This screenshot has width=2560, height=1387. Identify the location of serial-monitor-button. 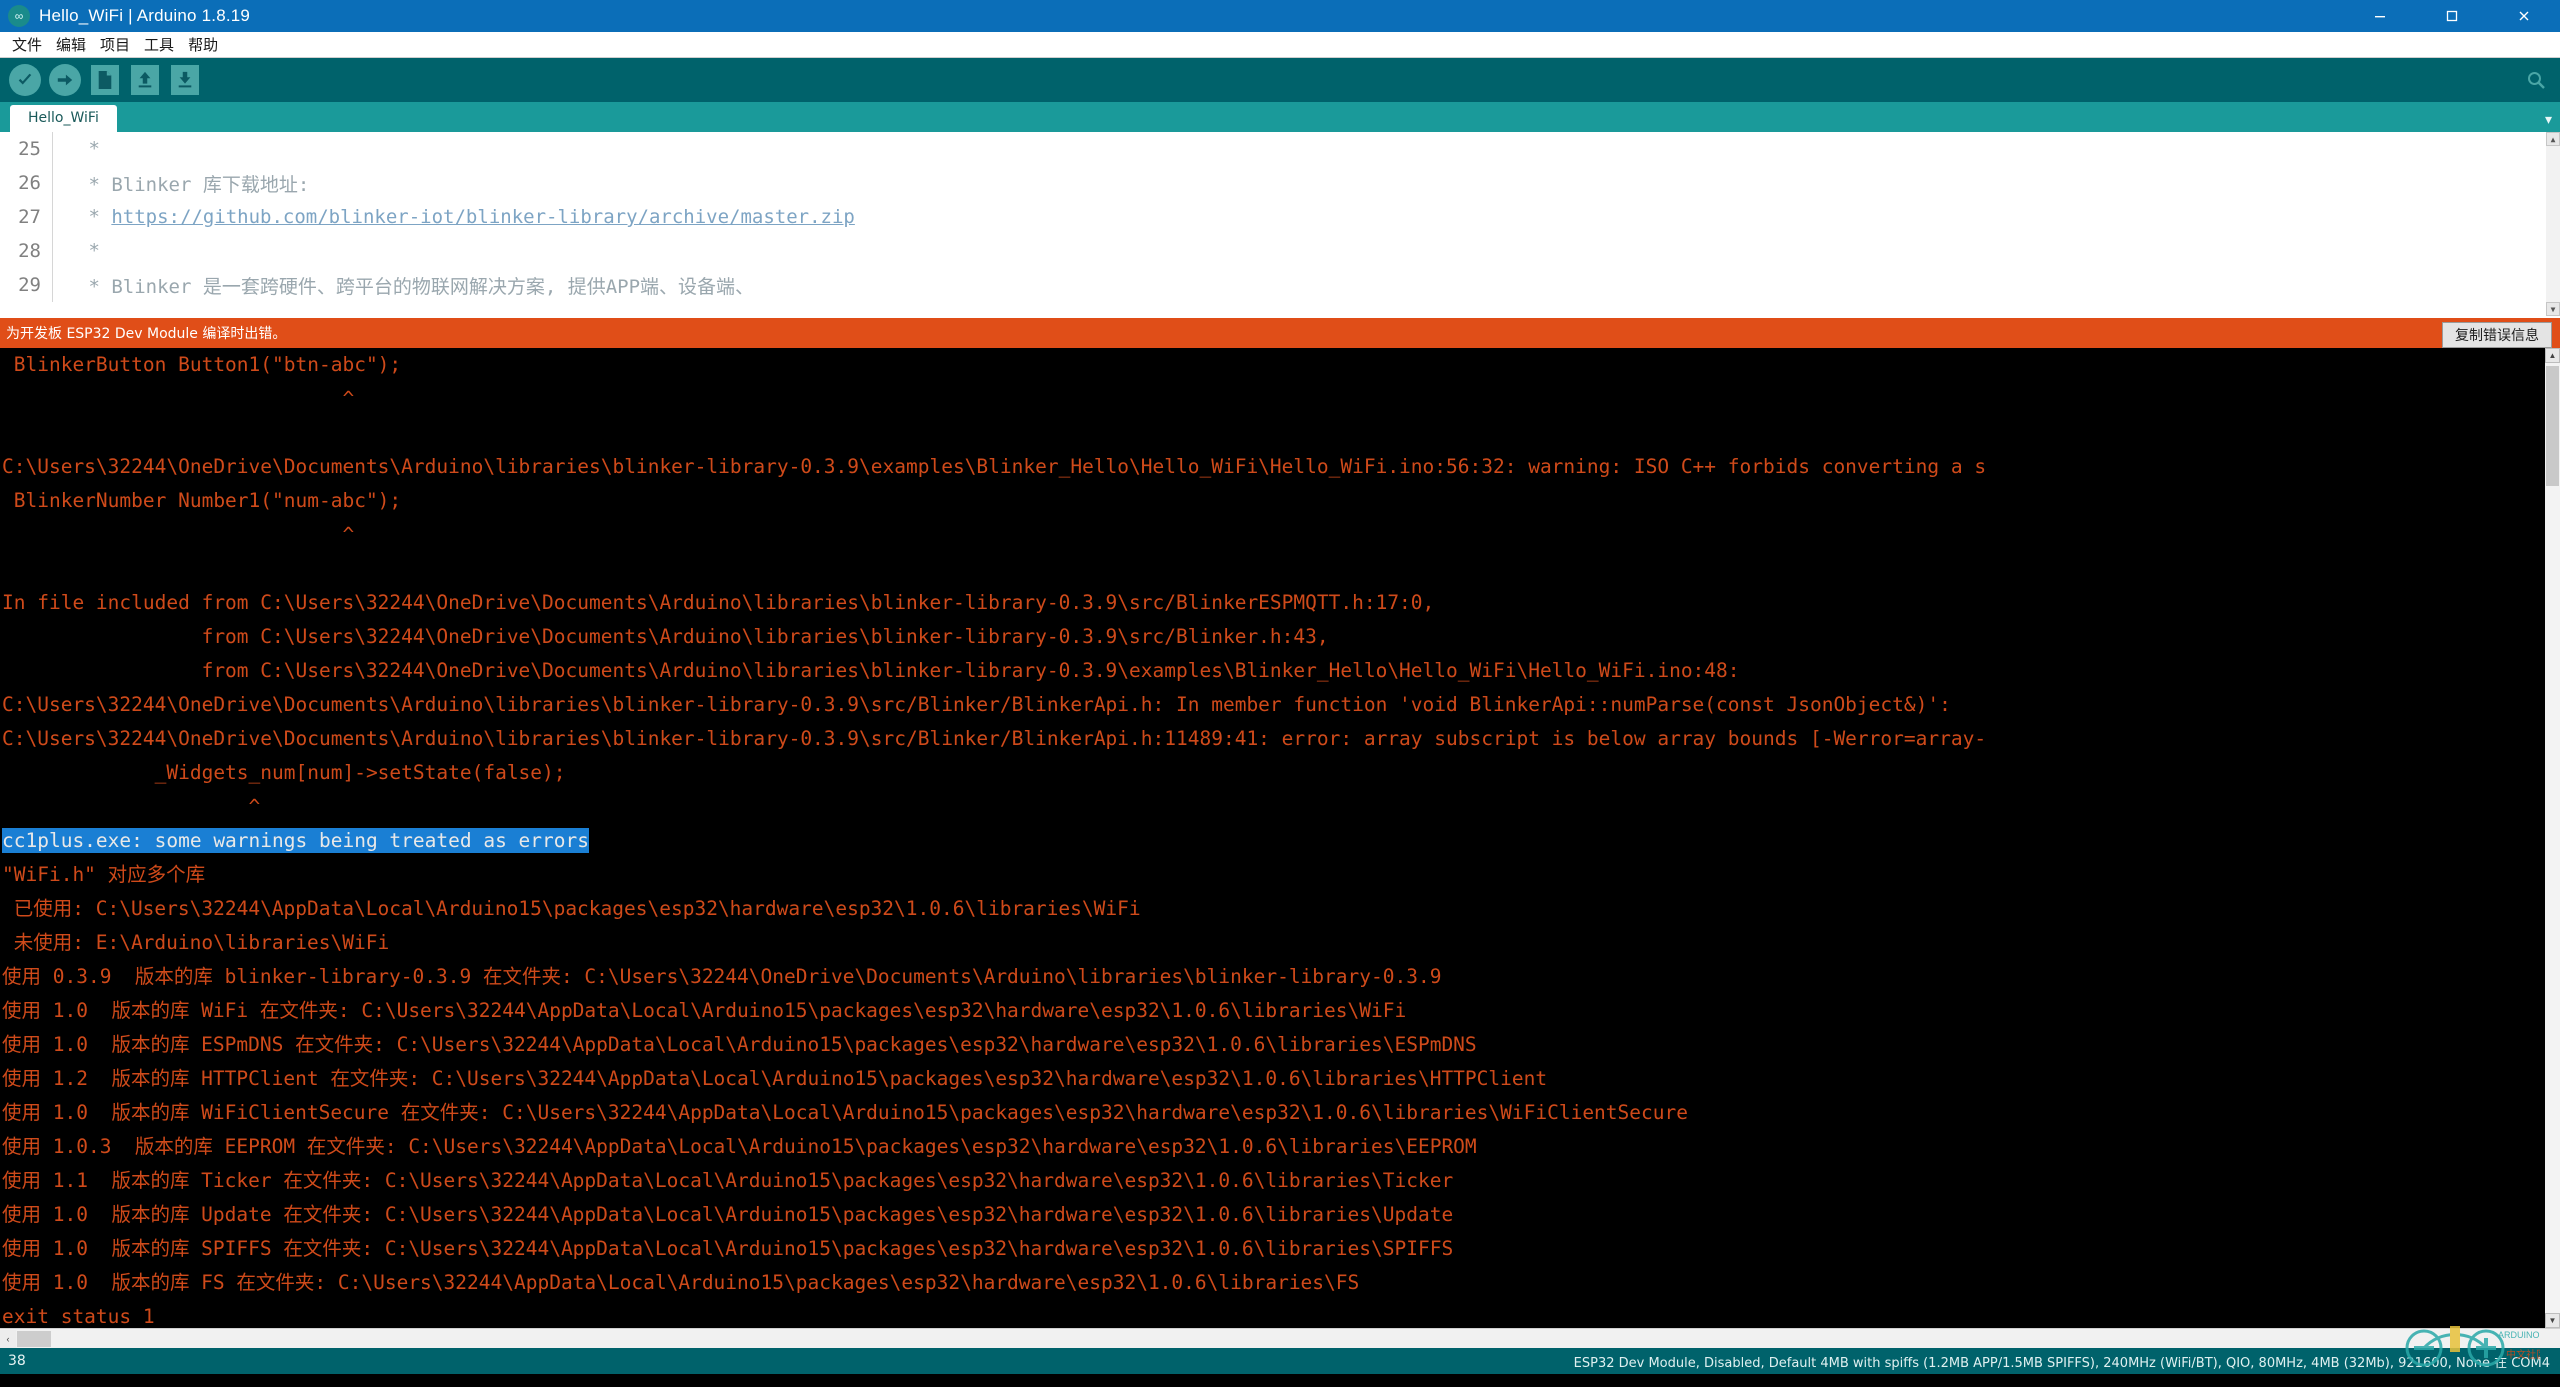
(2536, 80).